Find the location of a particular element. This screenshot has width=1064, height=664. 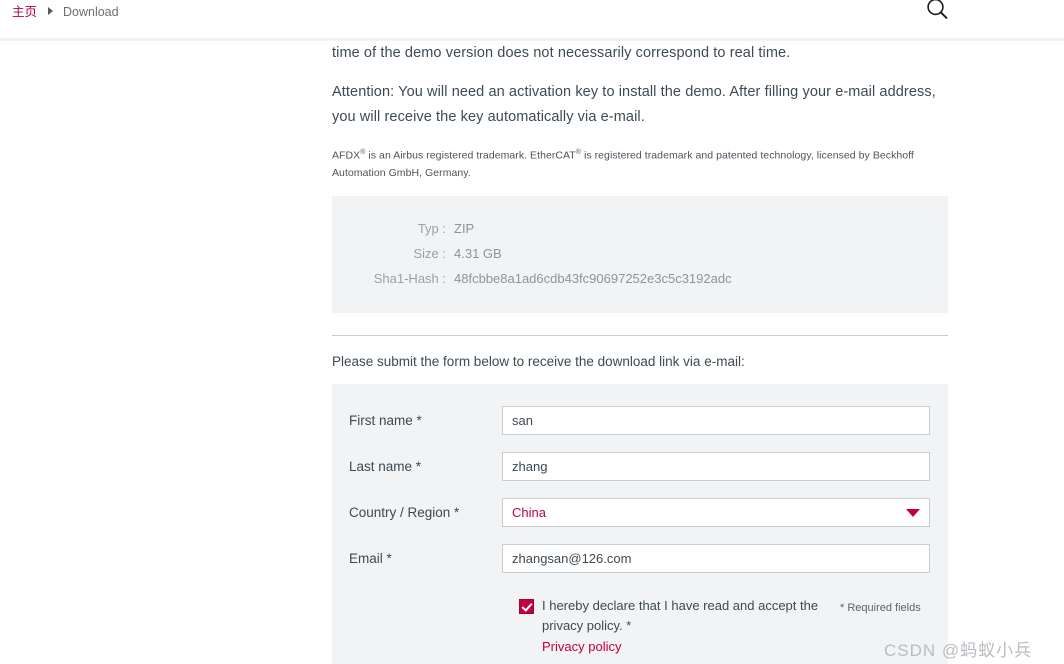

country-field-wrap: China is located at coordinates (716, 512).